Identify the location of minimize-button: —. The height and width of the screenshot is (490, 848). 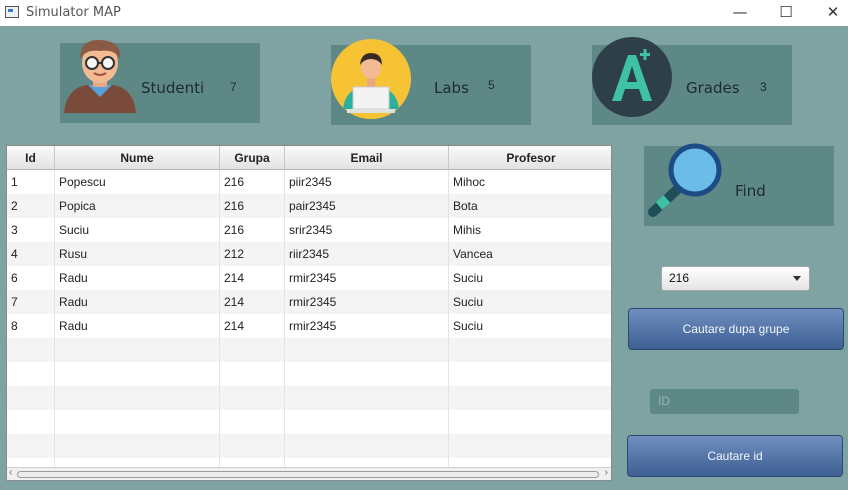
(740, 13).